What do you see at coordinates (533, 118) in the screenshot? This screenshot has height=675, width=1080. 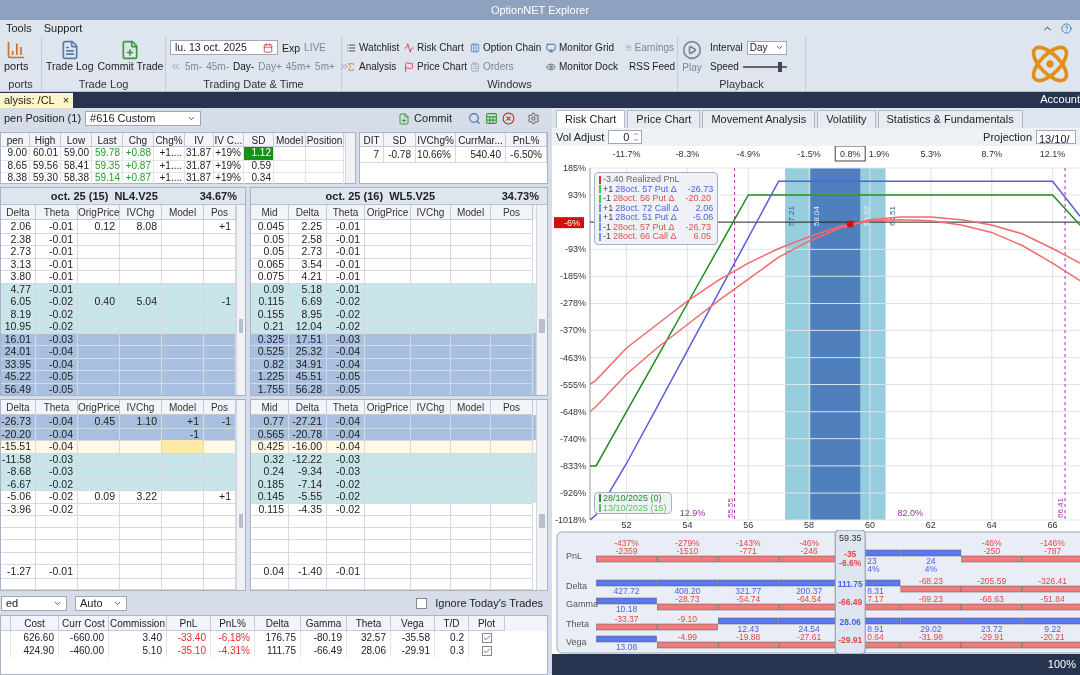 I see `settings-icon` at bounding box center [533, 118].